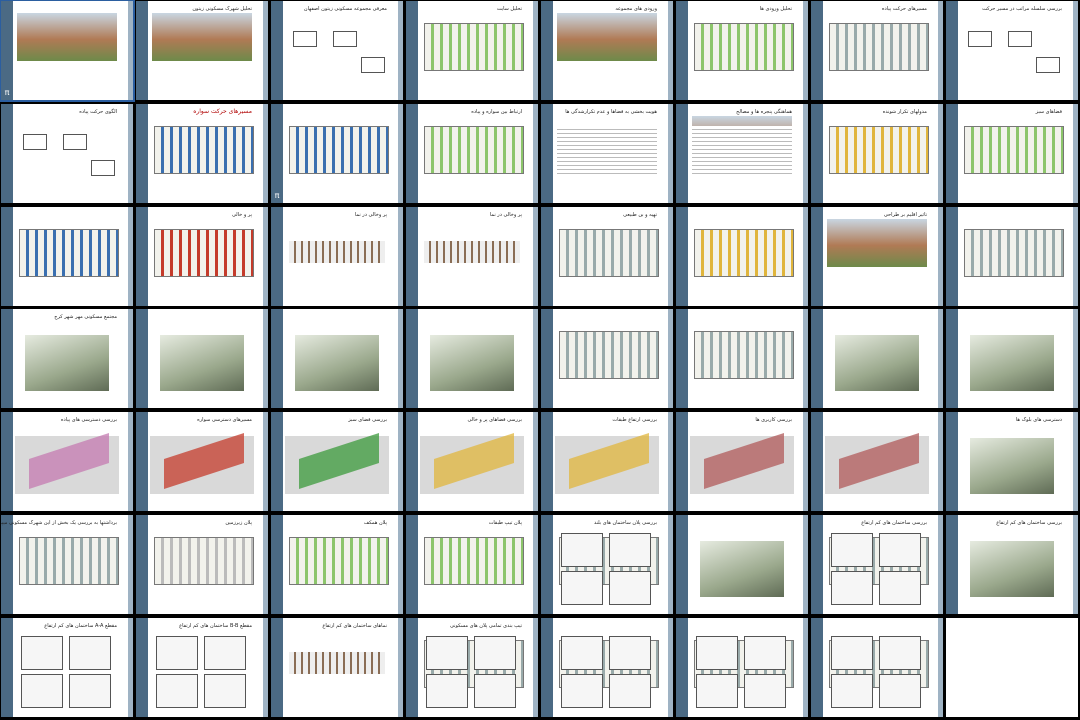  I want to click on slide-thumbnail: تاثیر اقلیم بر طراحی, so click(877, 256).